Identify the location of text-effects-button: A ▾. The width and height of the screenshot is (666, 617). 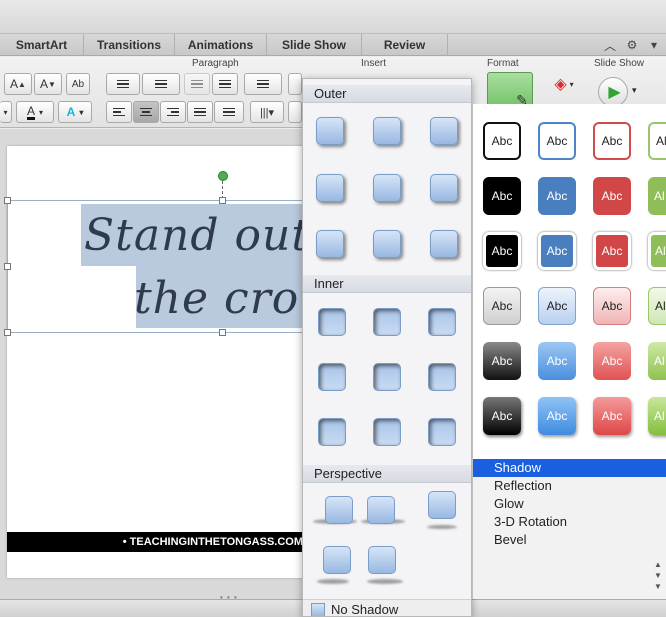
(75, 112).